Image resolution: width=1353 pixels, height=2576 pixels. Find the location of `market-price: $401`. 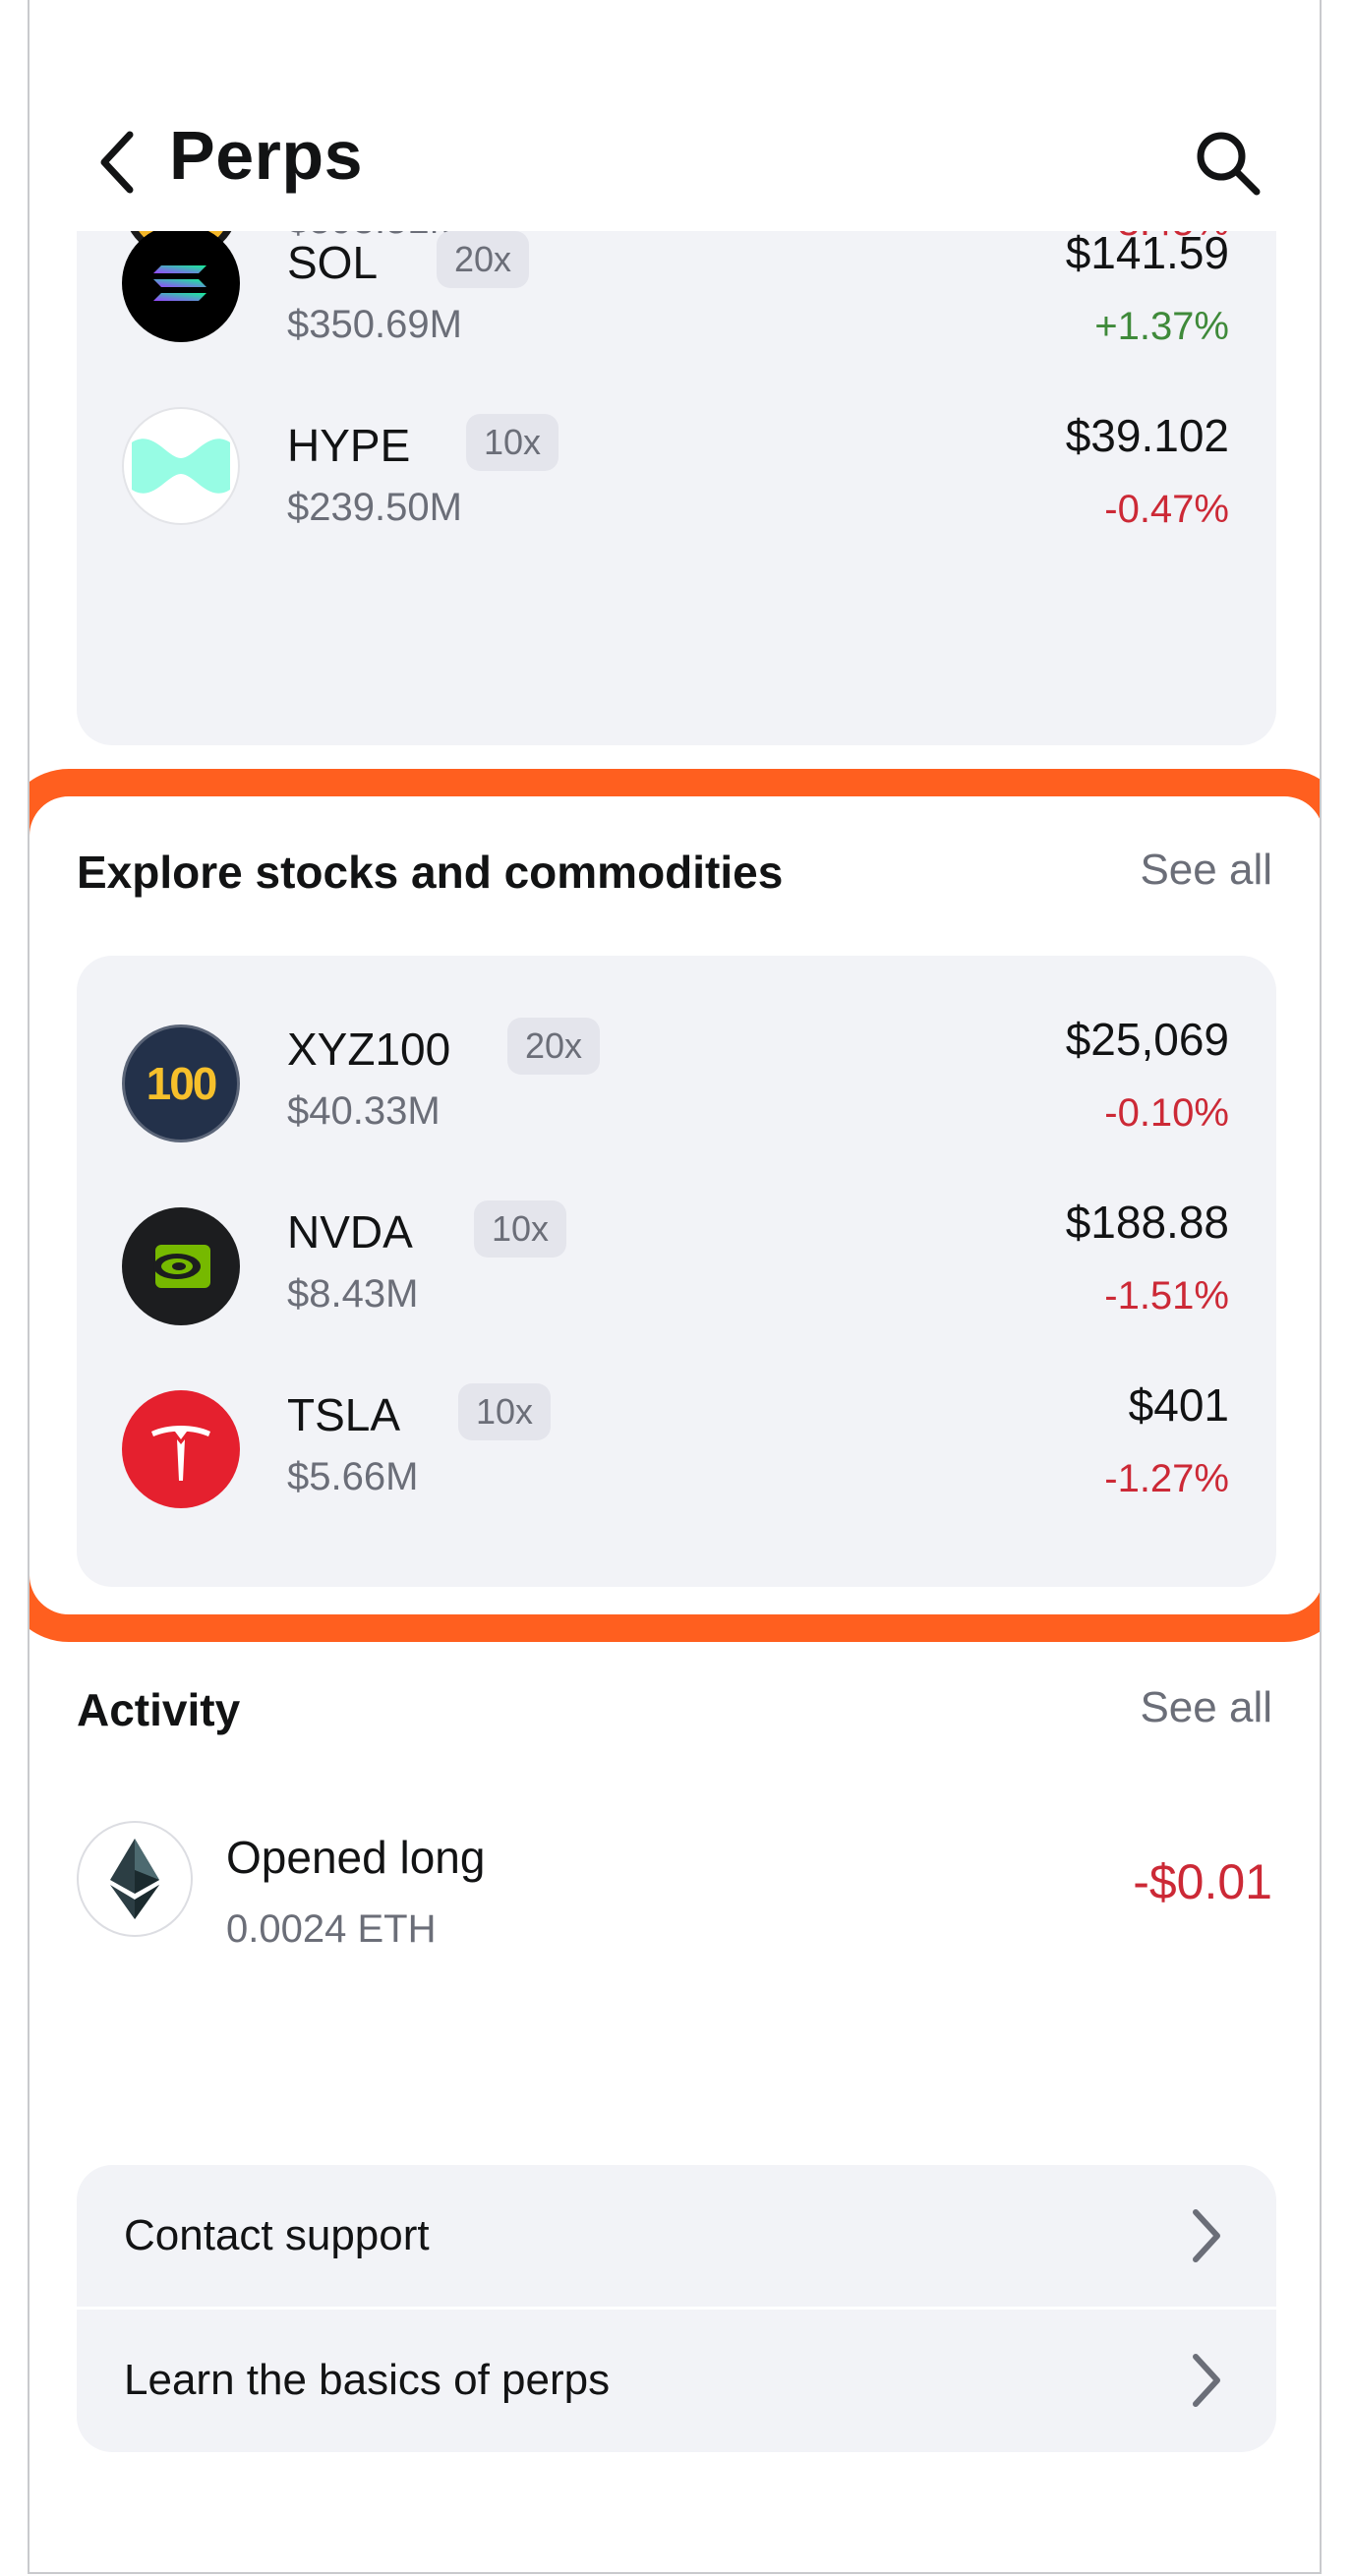

market-price: $401 is located at coordinates (1179, 1405).